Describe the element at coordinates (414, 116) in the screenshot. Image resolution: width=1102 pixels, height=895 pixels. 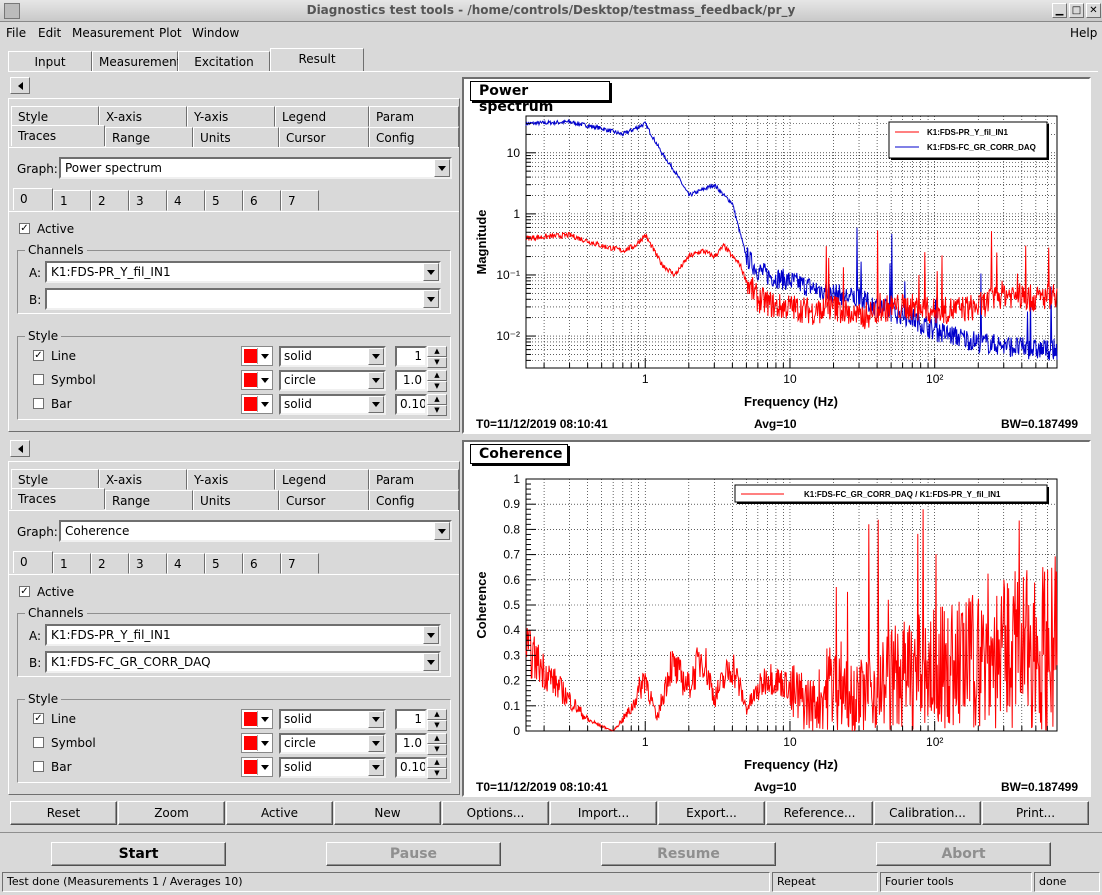
I see `tab-param: Param` at that location.